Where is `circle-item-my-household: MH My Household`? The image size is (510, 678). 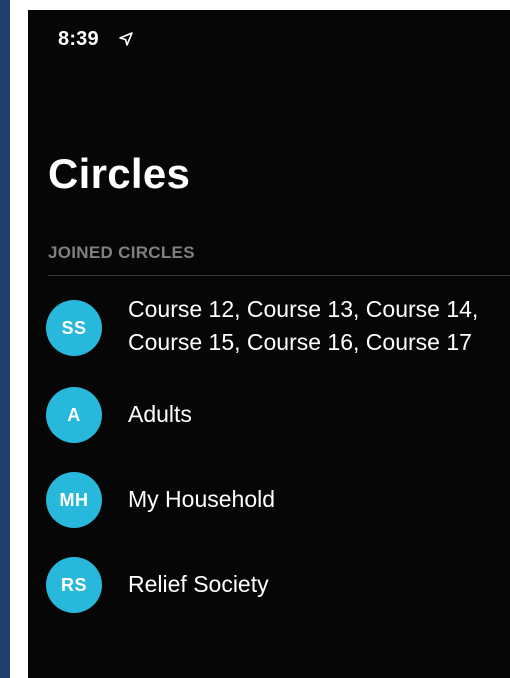
circle-item-my-household: MH My Household is located at coordinates (269, 501).